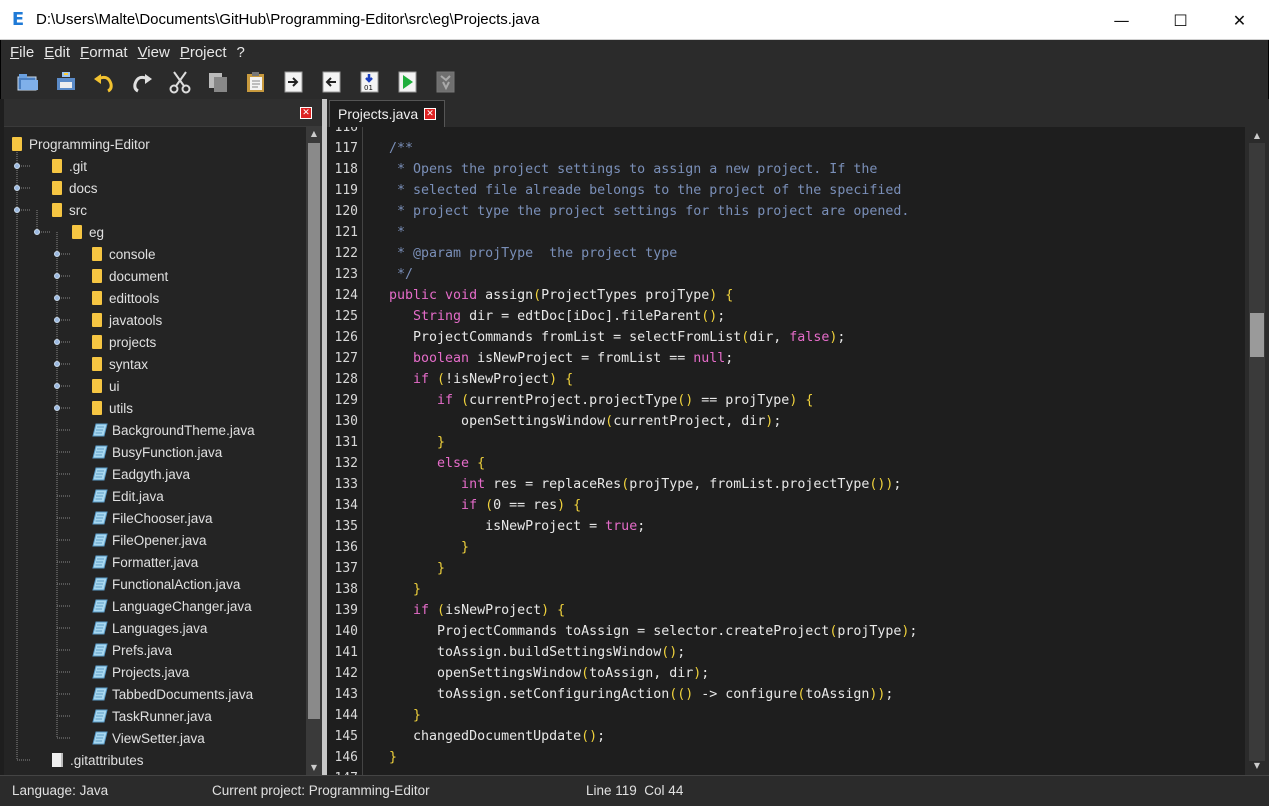 The width and height of the screenshot is (1269, 806). What do you see at coordinates (173, 430) in the screenshot?
I see `tree-file: BackgroundTheme.java` at bounding box center [173, 430].